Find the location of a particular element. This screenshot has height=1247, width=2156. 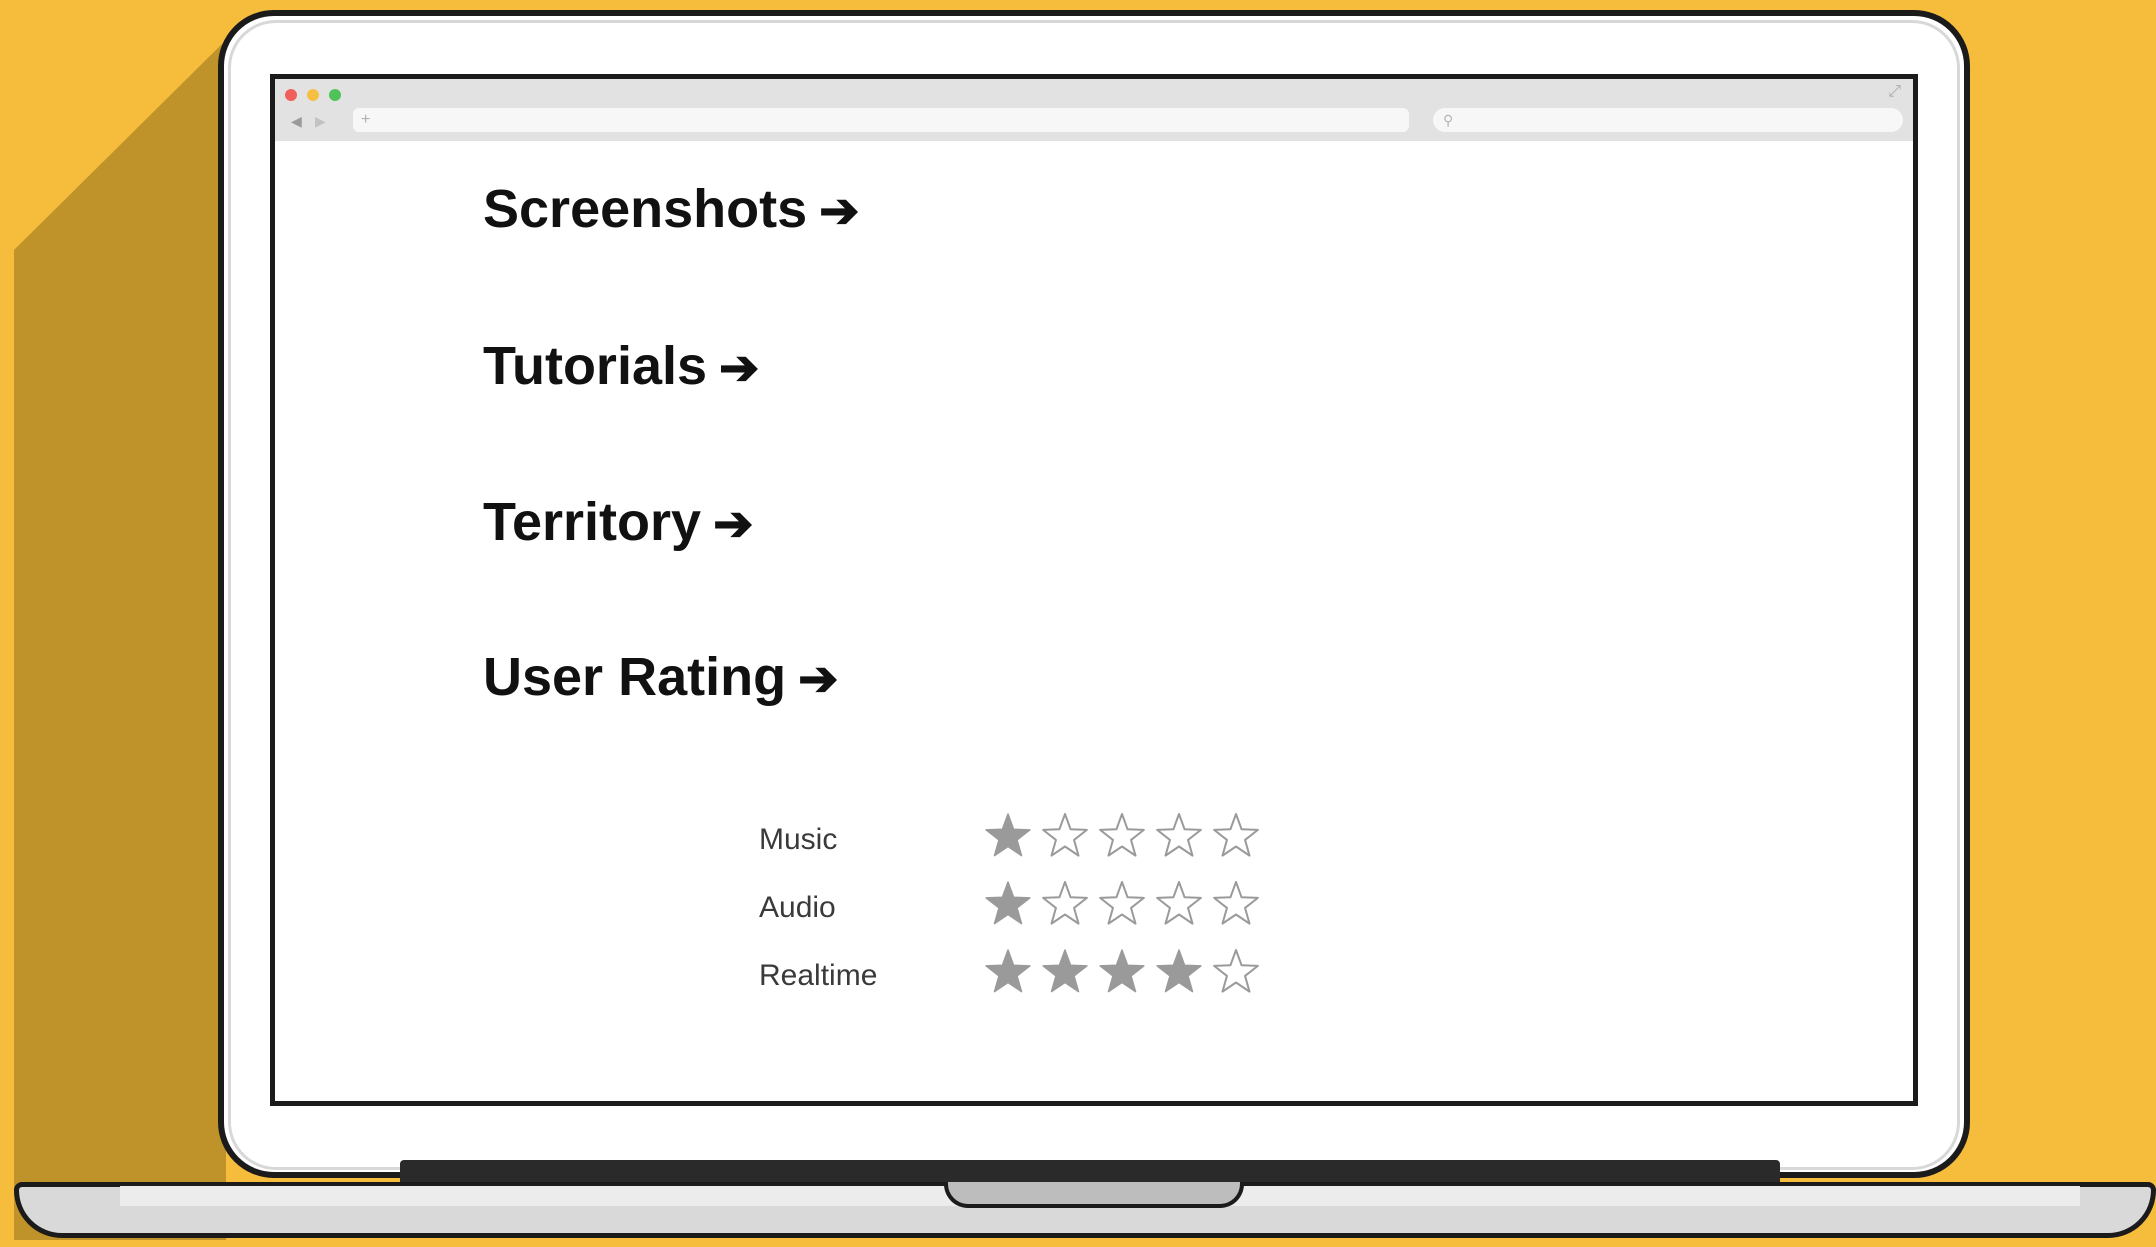

search-icon: ⚲ is located at coordinates (1448, 120).